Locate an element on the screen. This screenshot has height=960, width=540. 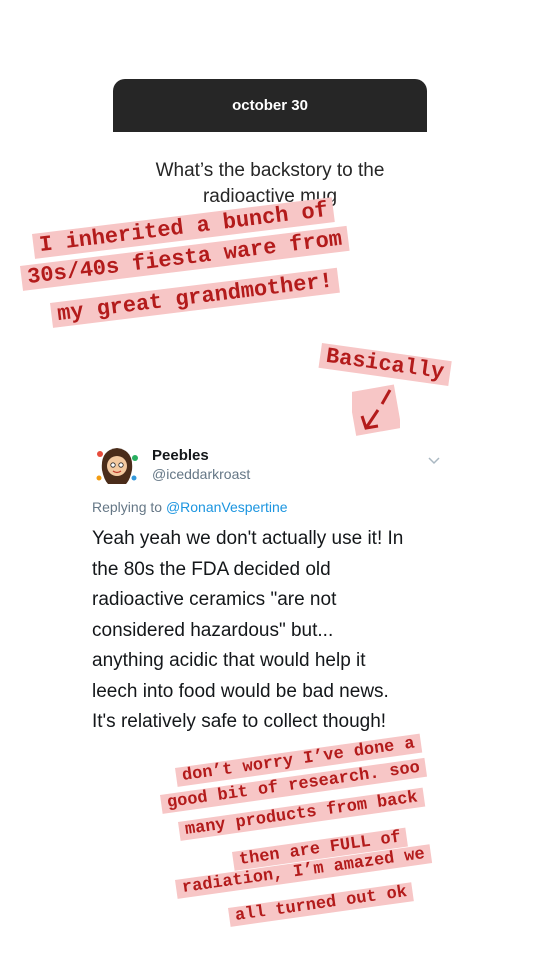
annotation-basically: Basically is located at coordinates (385, 364).